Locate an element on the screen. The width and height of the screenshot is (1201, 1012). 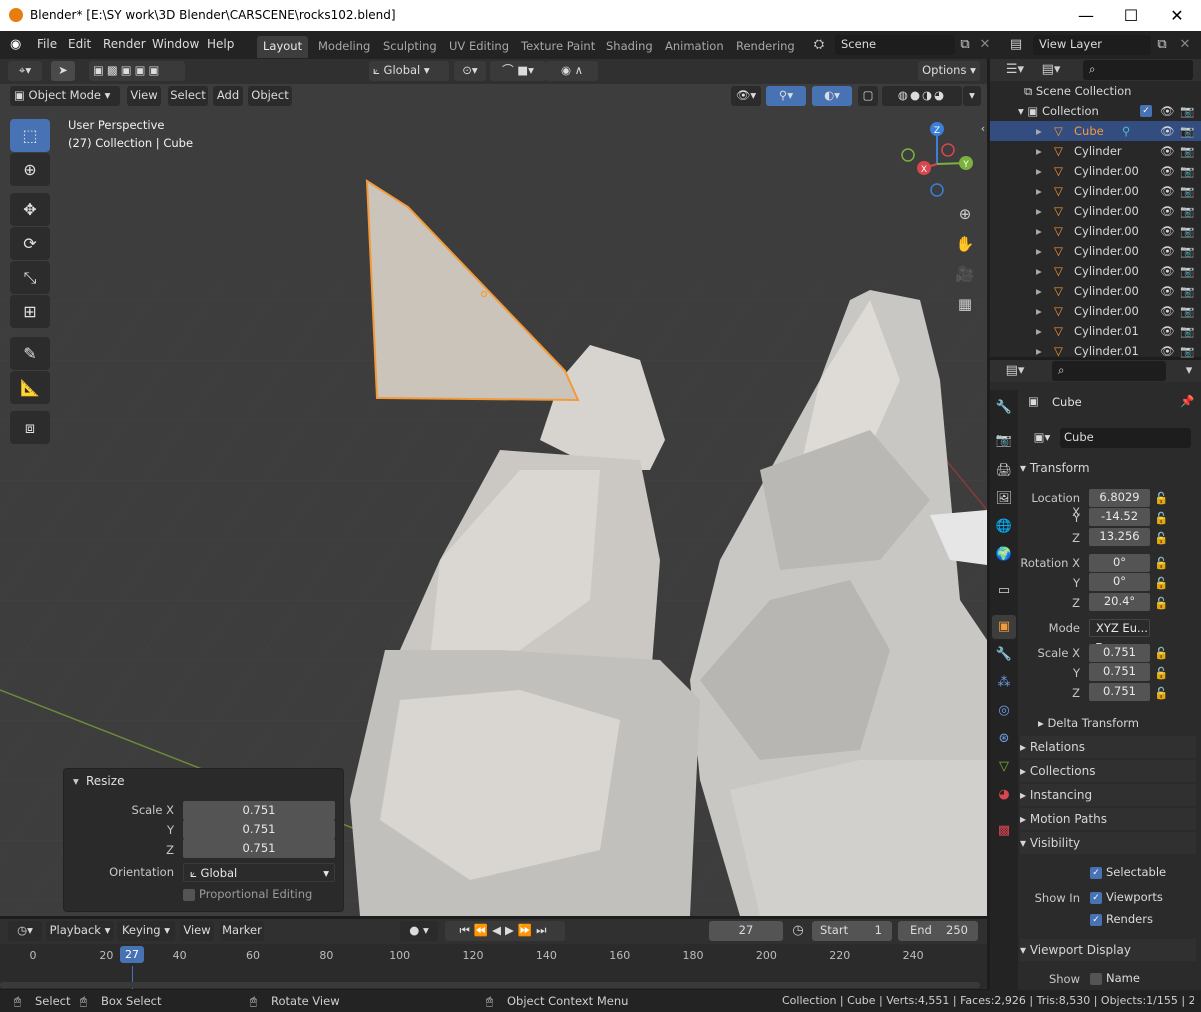
viewport-display-header: ▾ Viewport Display is located at coordinates (1108, 950).